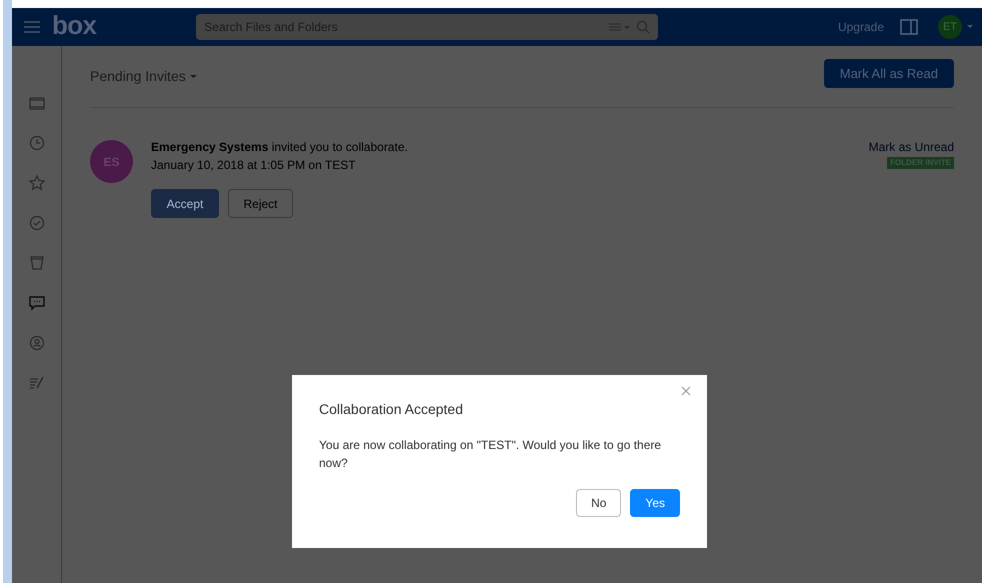 Image resolution: width=982 pixels, height=583 pixels. I want to click on chat-icon, so click(37, 303).